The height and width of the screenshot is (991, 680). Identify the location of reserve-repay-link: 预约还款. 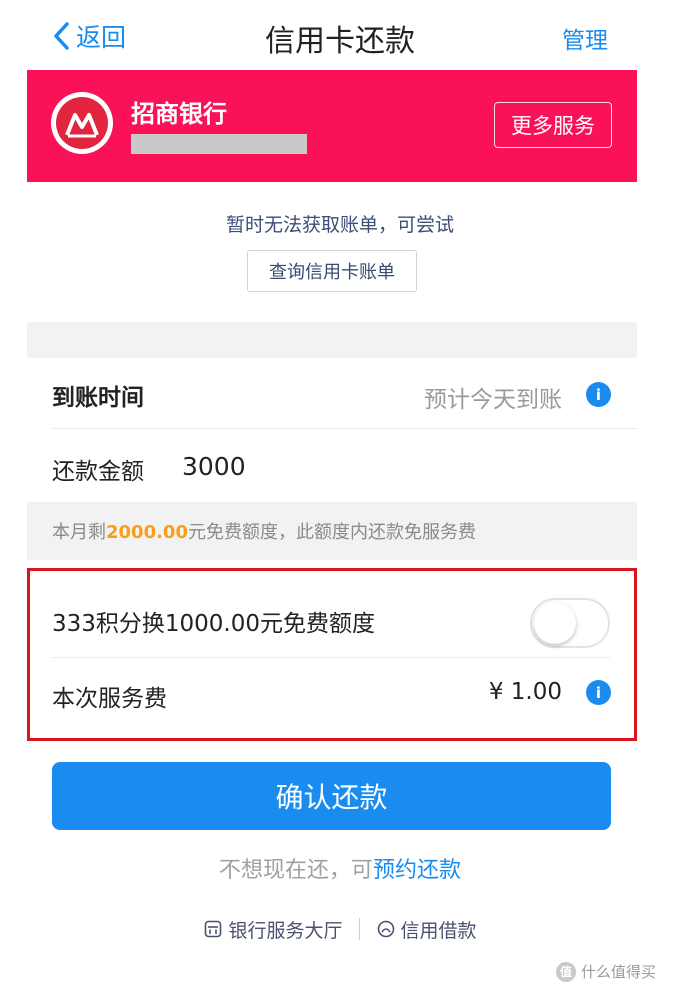
(417, 870).